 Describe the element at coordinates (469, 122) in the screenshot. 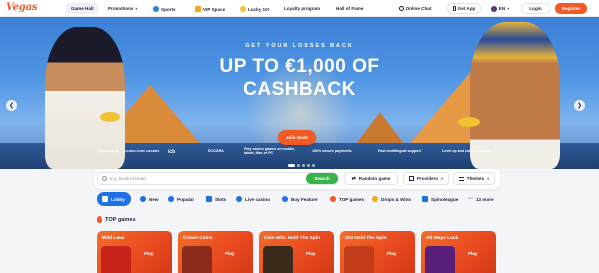

I see `gold-coins-right` at that location.